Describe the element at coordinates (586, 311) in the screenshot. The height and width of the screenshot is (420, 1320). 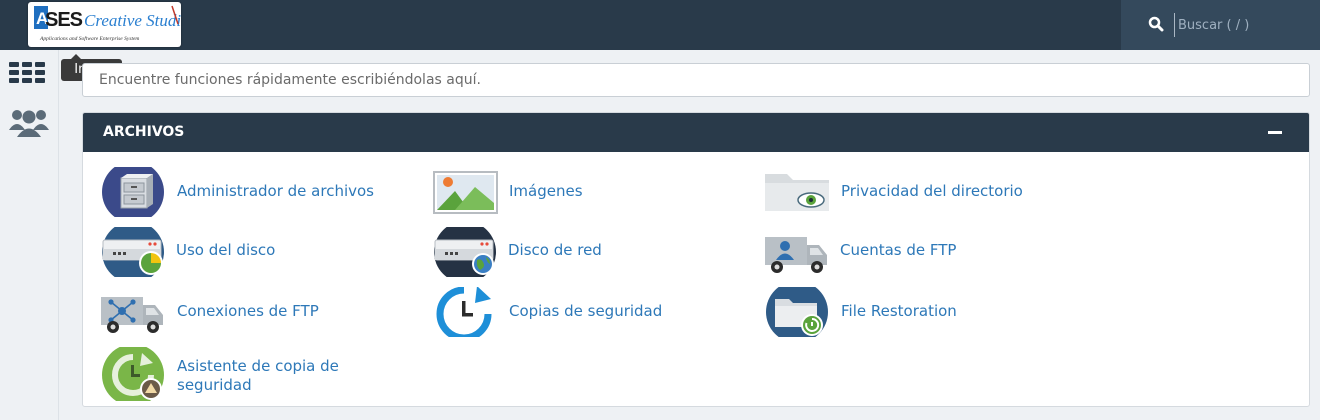
I see `item-label: Copias de seguridad` at that location.